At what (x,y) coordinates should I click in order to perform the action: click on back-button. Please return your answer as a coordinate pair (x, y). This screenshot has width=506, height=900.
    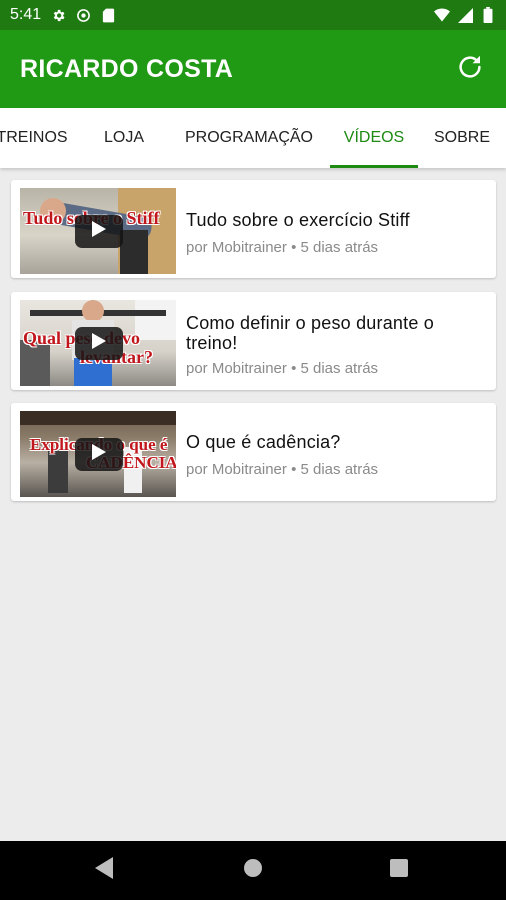
    Looking at the image, I should click on (105, 870).